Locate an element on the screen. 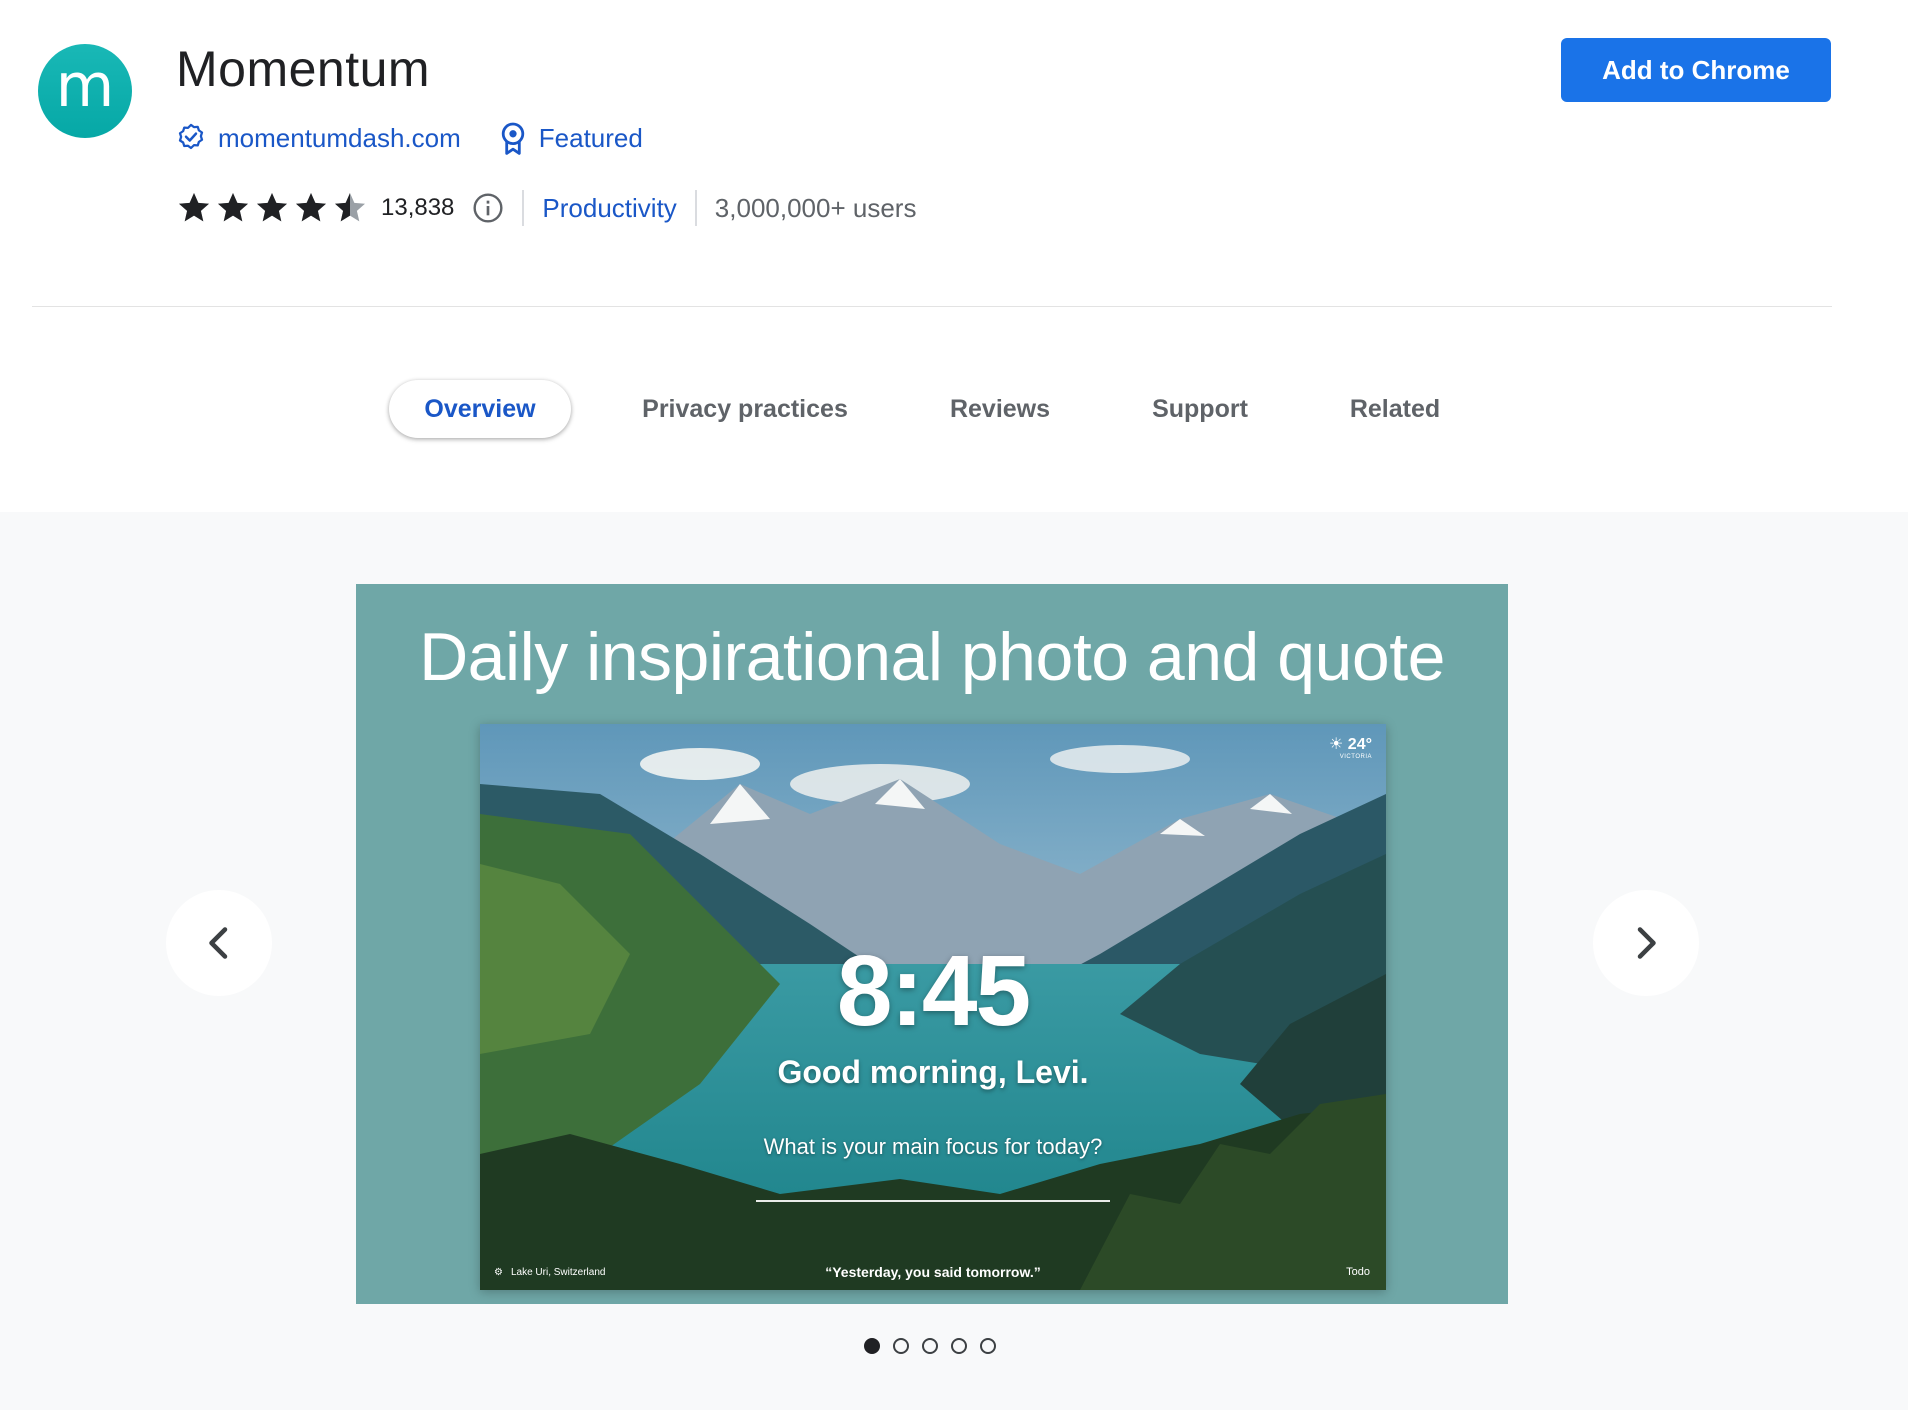 The image size is (1908, 1410). featured-badge: Featured is located at coordinates (571, 138).